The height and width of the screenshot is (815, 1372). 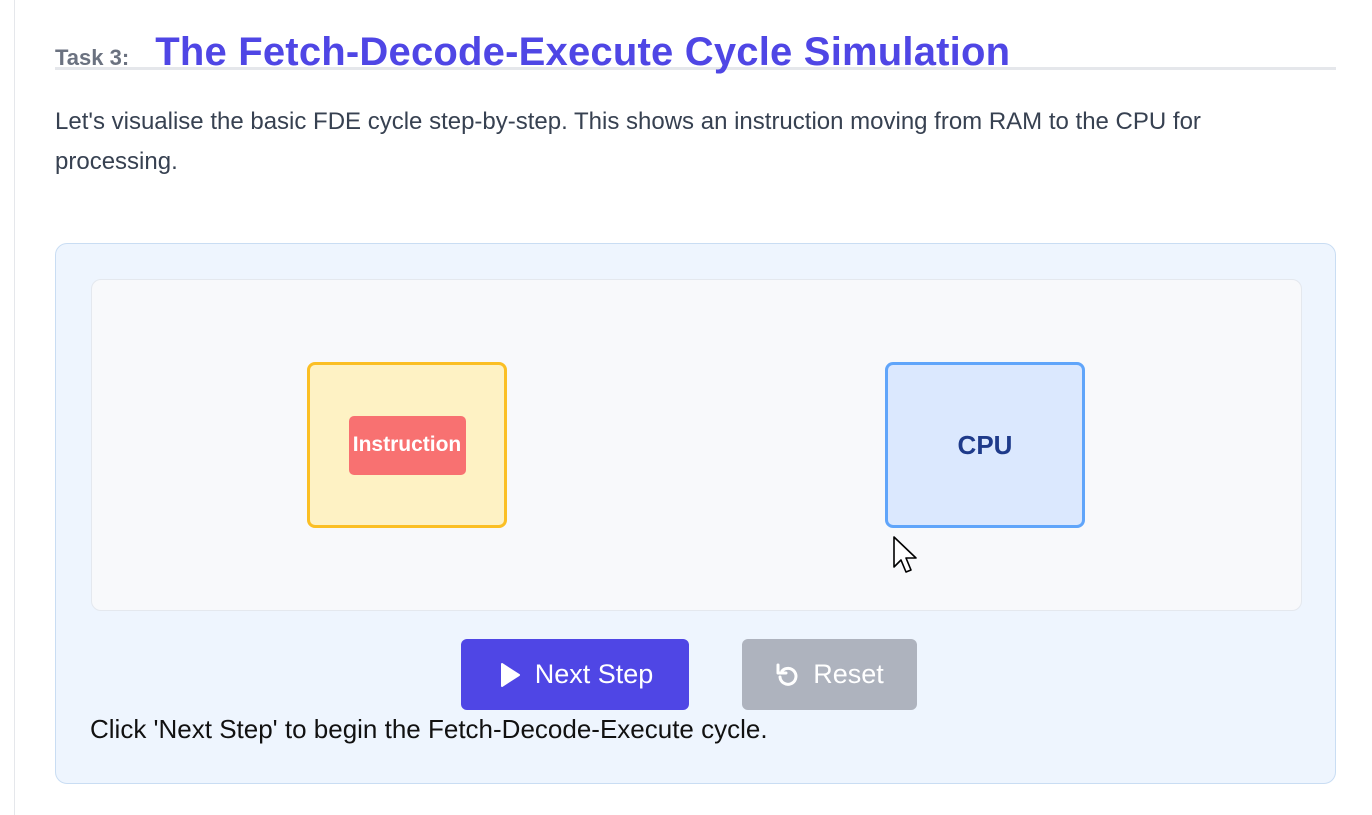 I want to click on reset-button: Reset, so click(x=829, y=674).